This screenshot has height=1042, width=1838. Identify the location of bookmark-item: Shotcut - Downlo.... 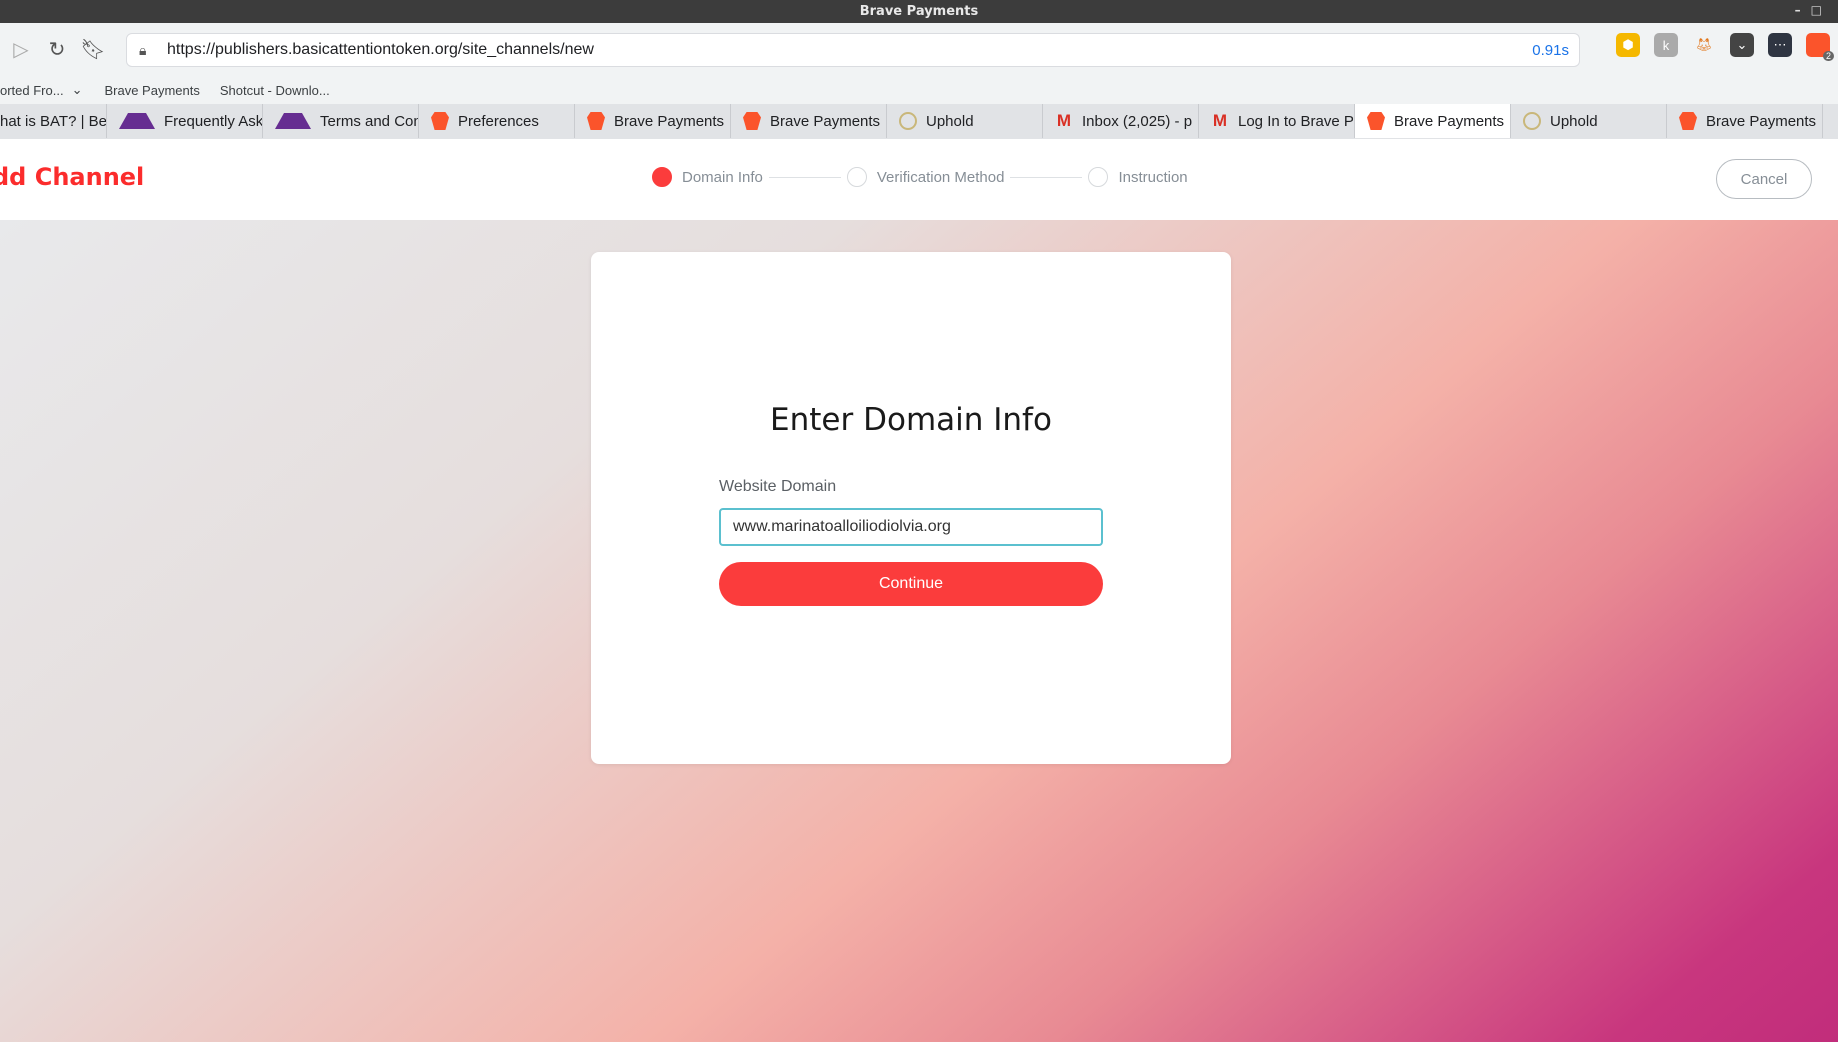
(275, 90).